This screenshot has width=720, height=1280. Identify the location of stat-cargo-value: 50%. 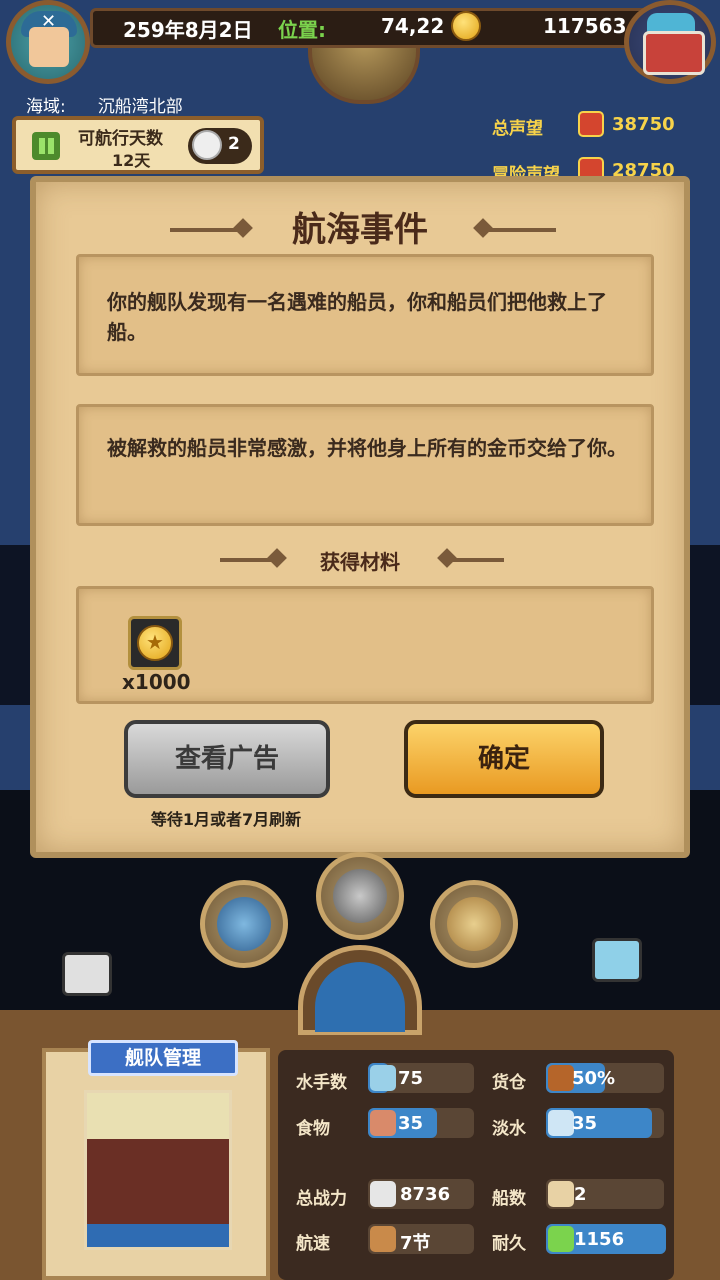
(594, 1078).